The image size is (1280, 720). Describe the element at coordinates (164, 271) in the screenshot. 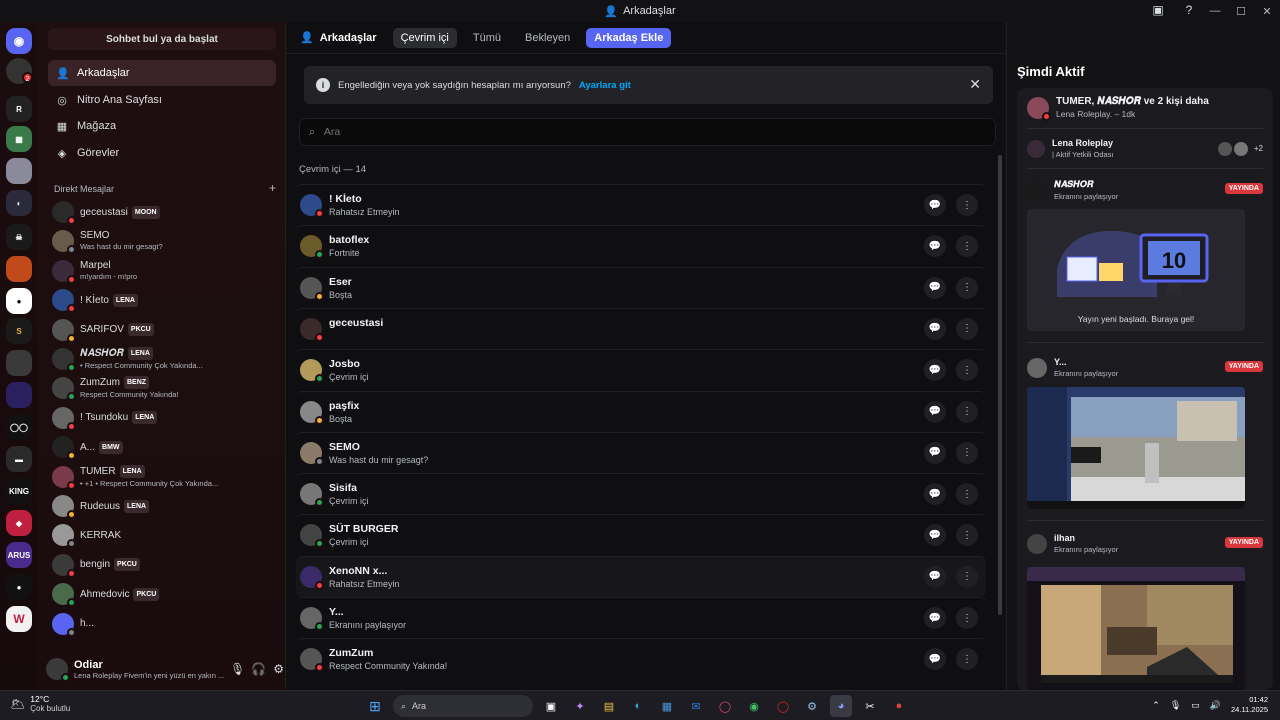

I see `dm-item: Marpel m!yardım - m!pro` at that location.